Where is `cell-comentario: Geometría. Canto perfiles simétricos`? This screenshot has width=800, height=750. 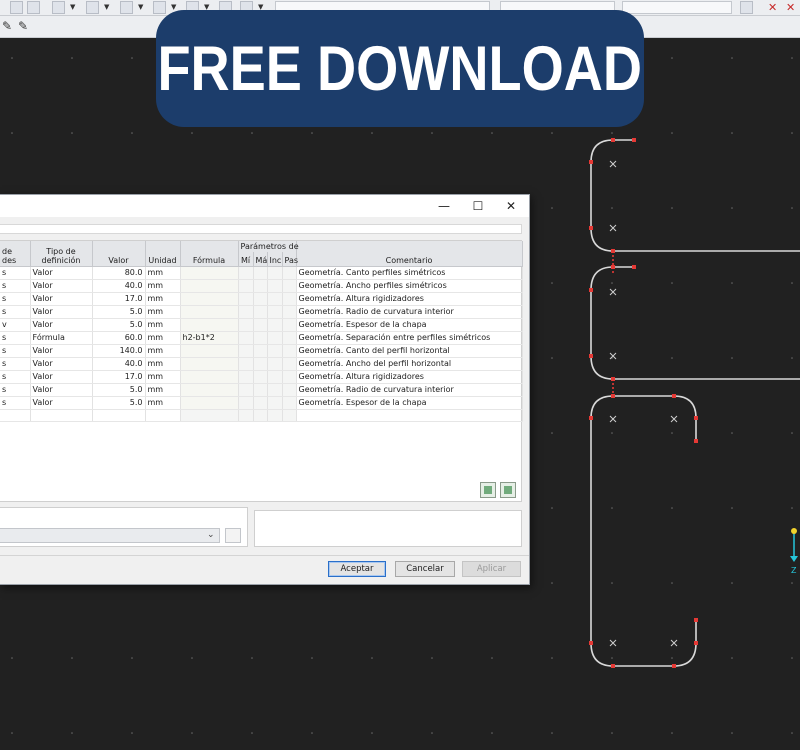 cell-comentario: Geometría. Canto perfiles simétricos is located at coordinates (409, 273).